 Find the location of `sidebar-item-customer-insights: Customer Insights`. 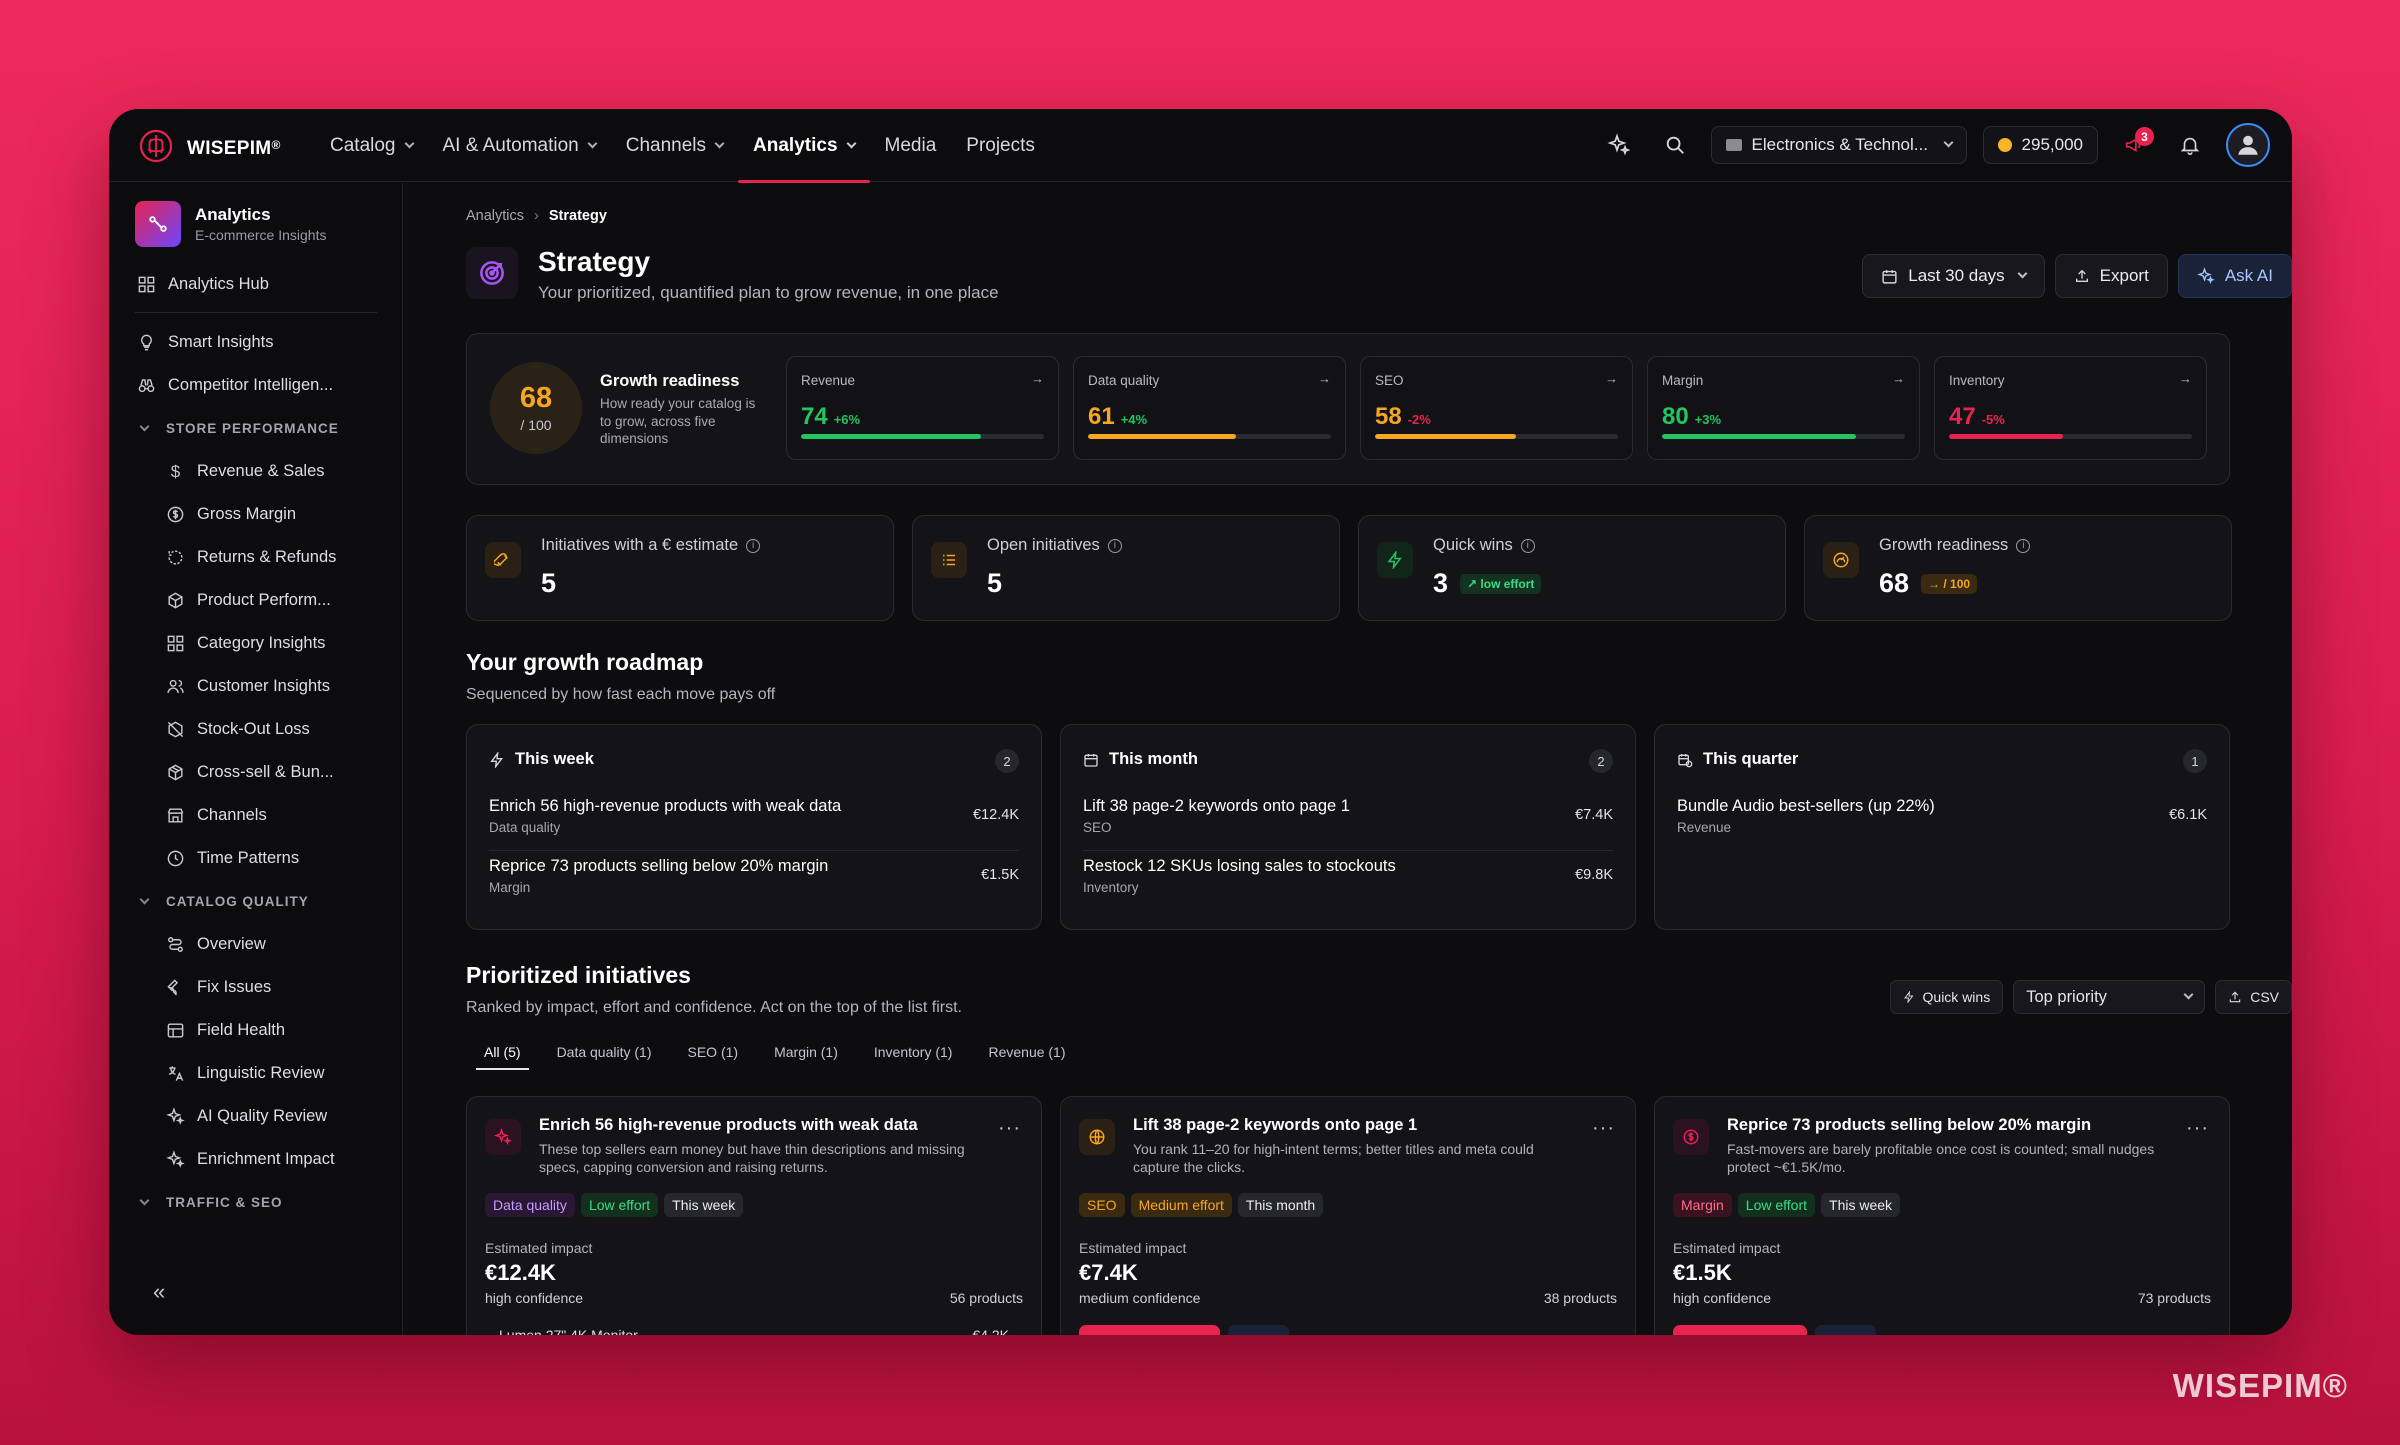

sidebar-item-customer-insights: Customer Insights is located at coordinates (256, 686).